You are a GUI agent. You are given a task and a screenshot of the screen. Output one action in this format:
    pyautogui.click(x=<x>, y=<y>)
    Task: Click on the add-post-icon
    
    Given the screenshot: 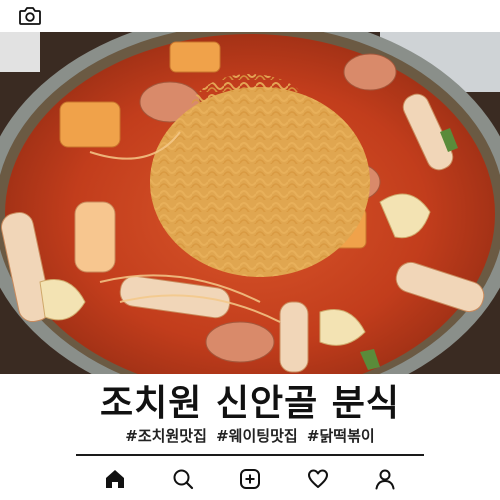 What is the action you would take?
    pyautogui.click(x=250, y=479)
    